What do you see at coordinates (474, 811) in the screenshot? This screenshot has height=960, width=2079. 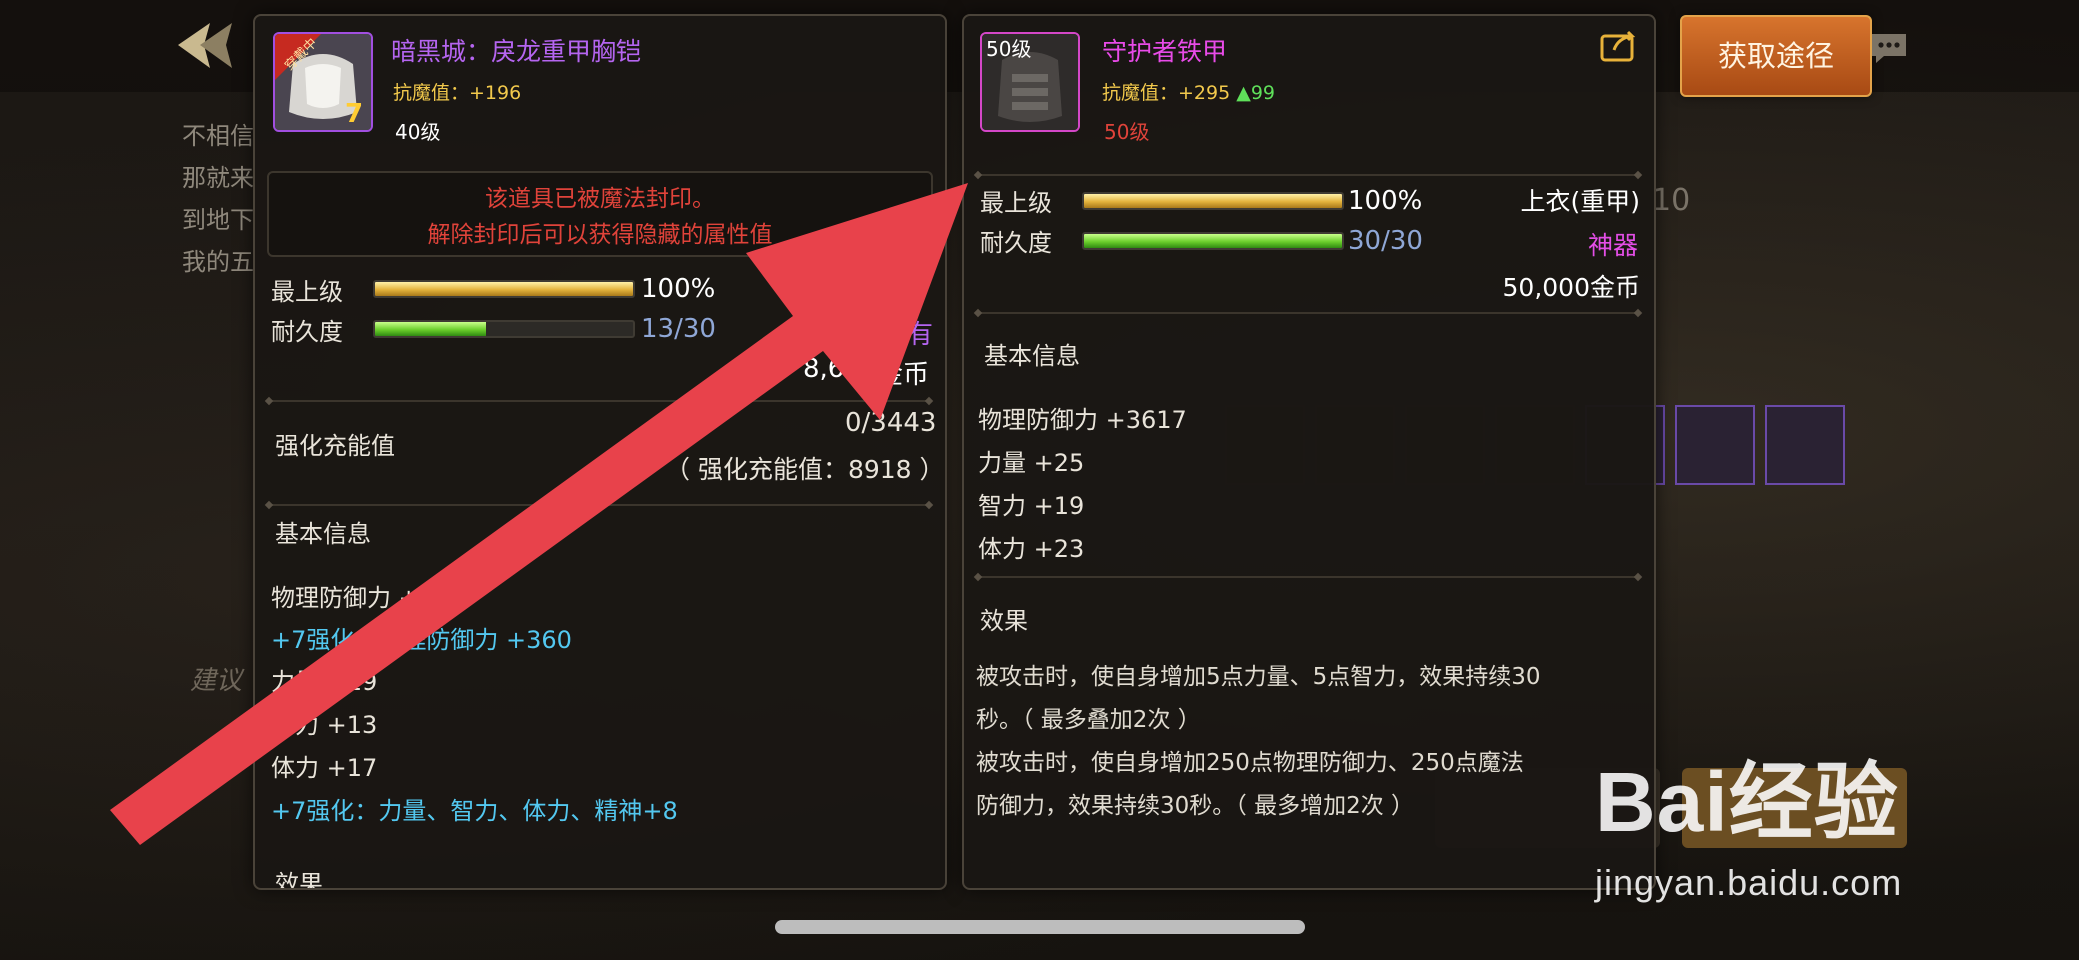 I see `attribute-line: +7强化：力量、智力、体力、精神+8` at bounding box center [474, 811].